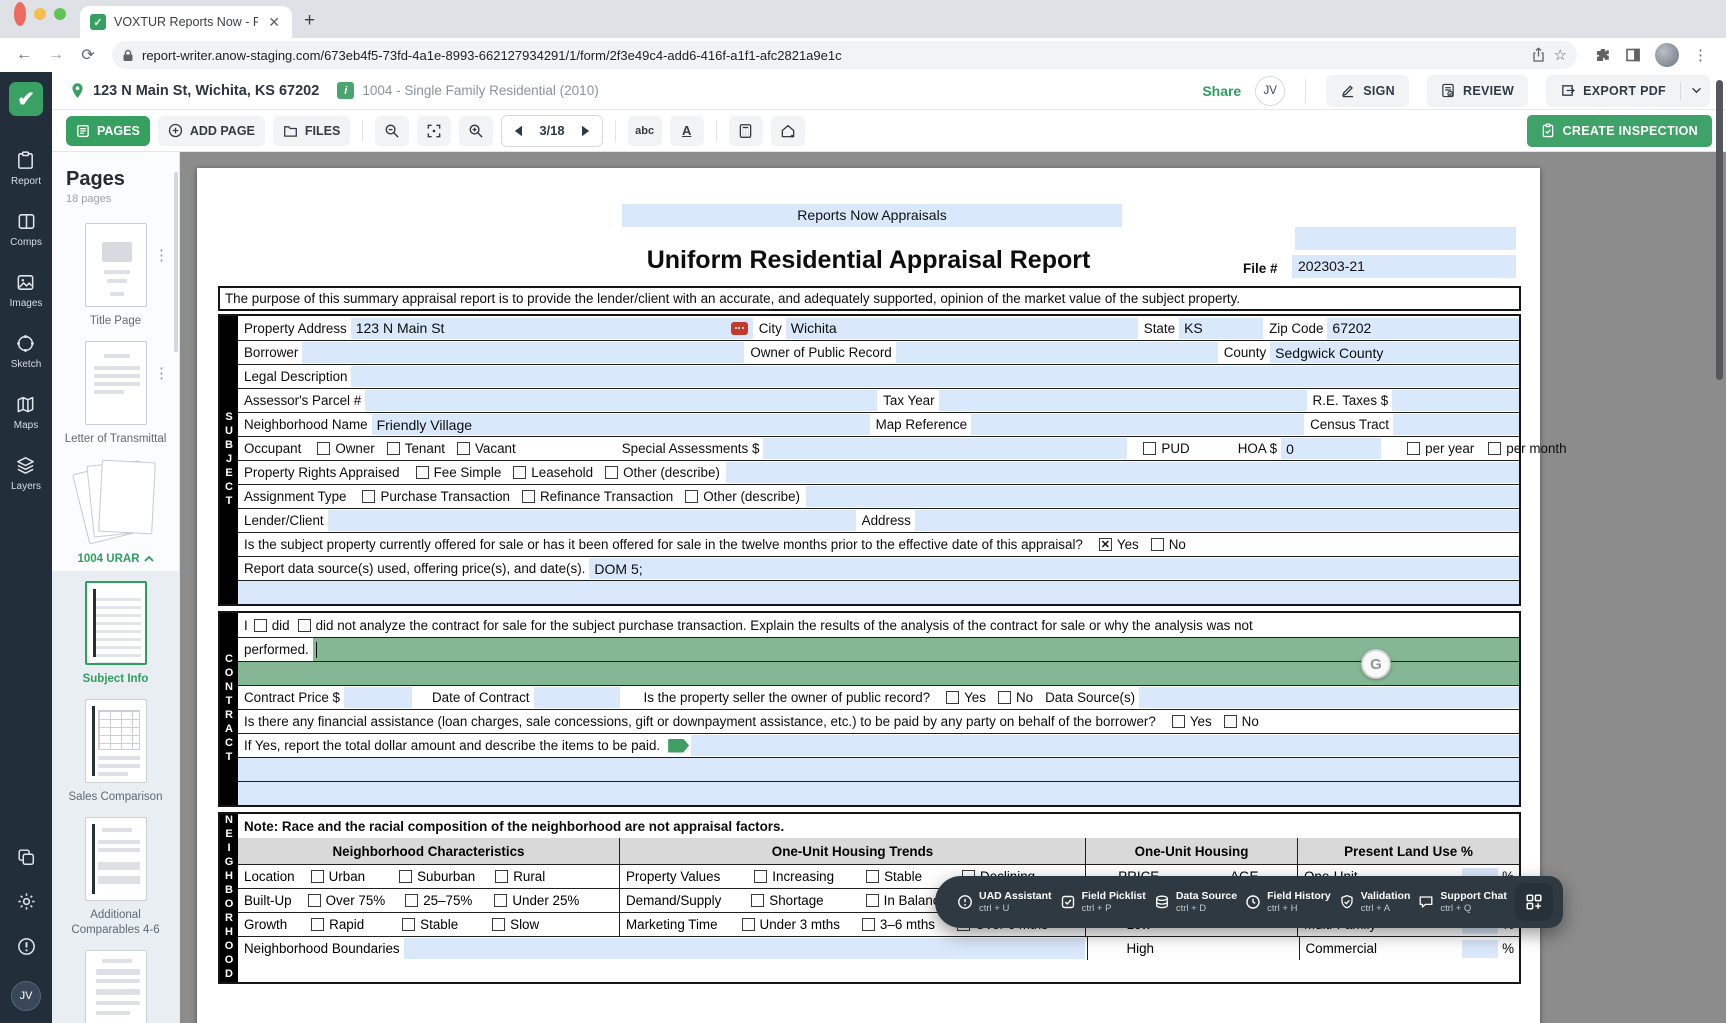 The height and width of the screenshot is (1023, 1726). What do you see at coordinates (1495, 448) in the screenshot?
I see `per-month-checkbox` at bounding box center [1495, 448].